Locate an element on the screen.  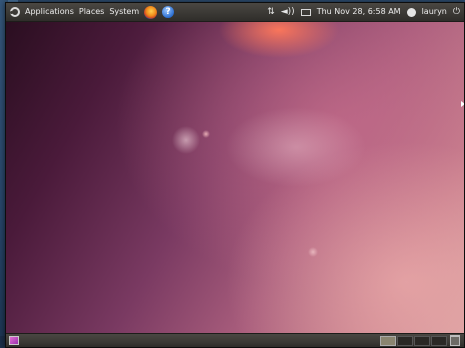
user-name: lauryn is located at coordinates (434, 12).